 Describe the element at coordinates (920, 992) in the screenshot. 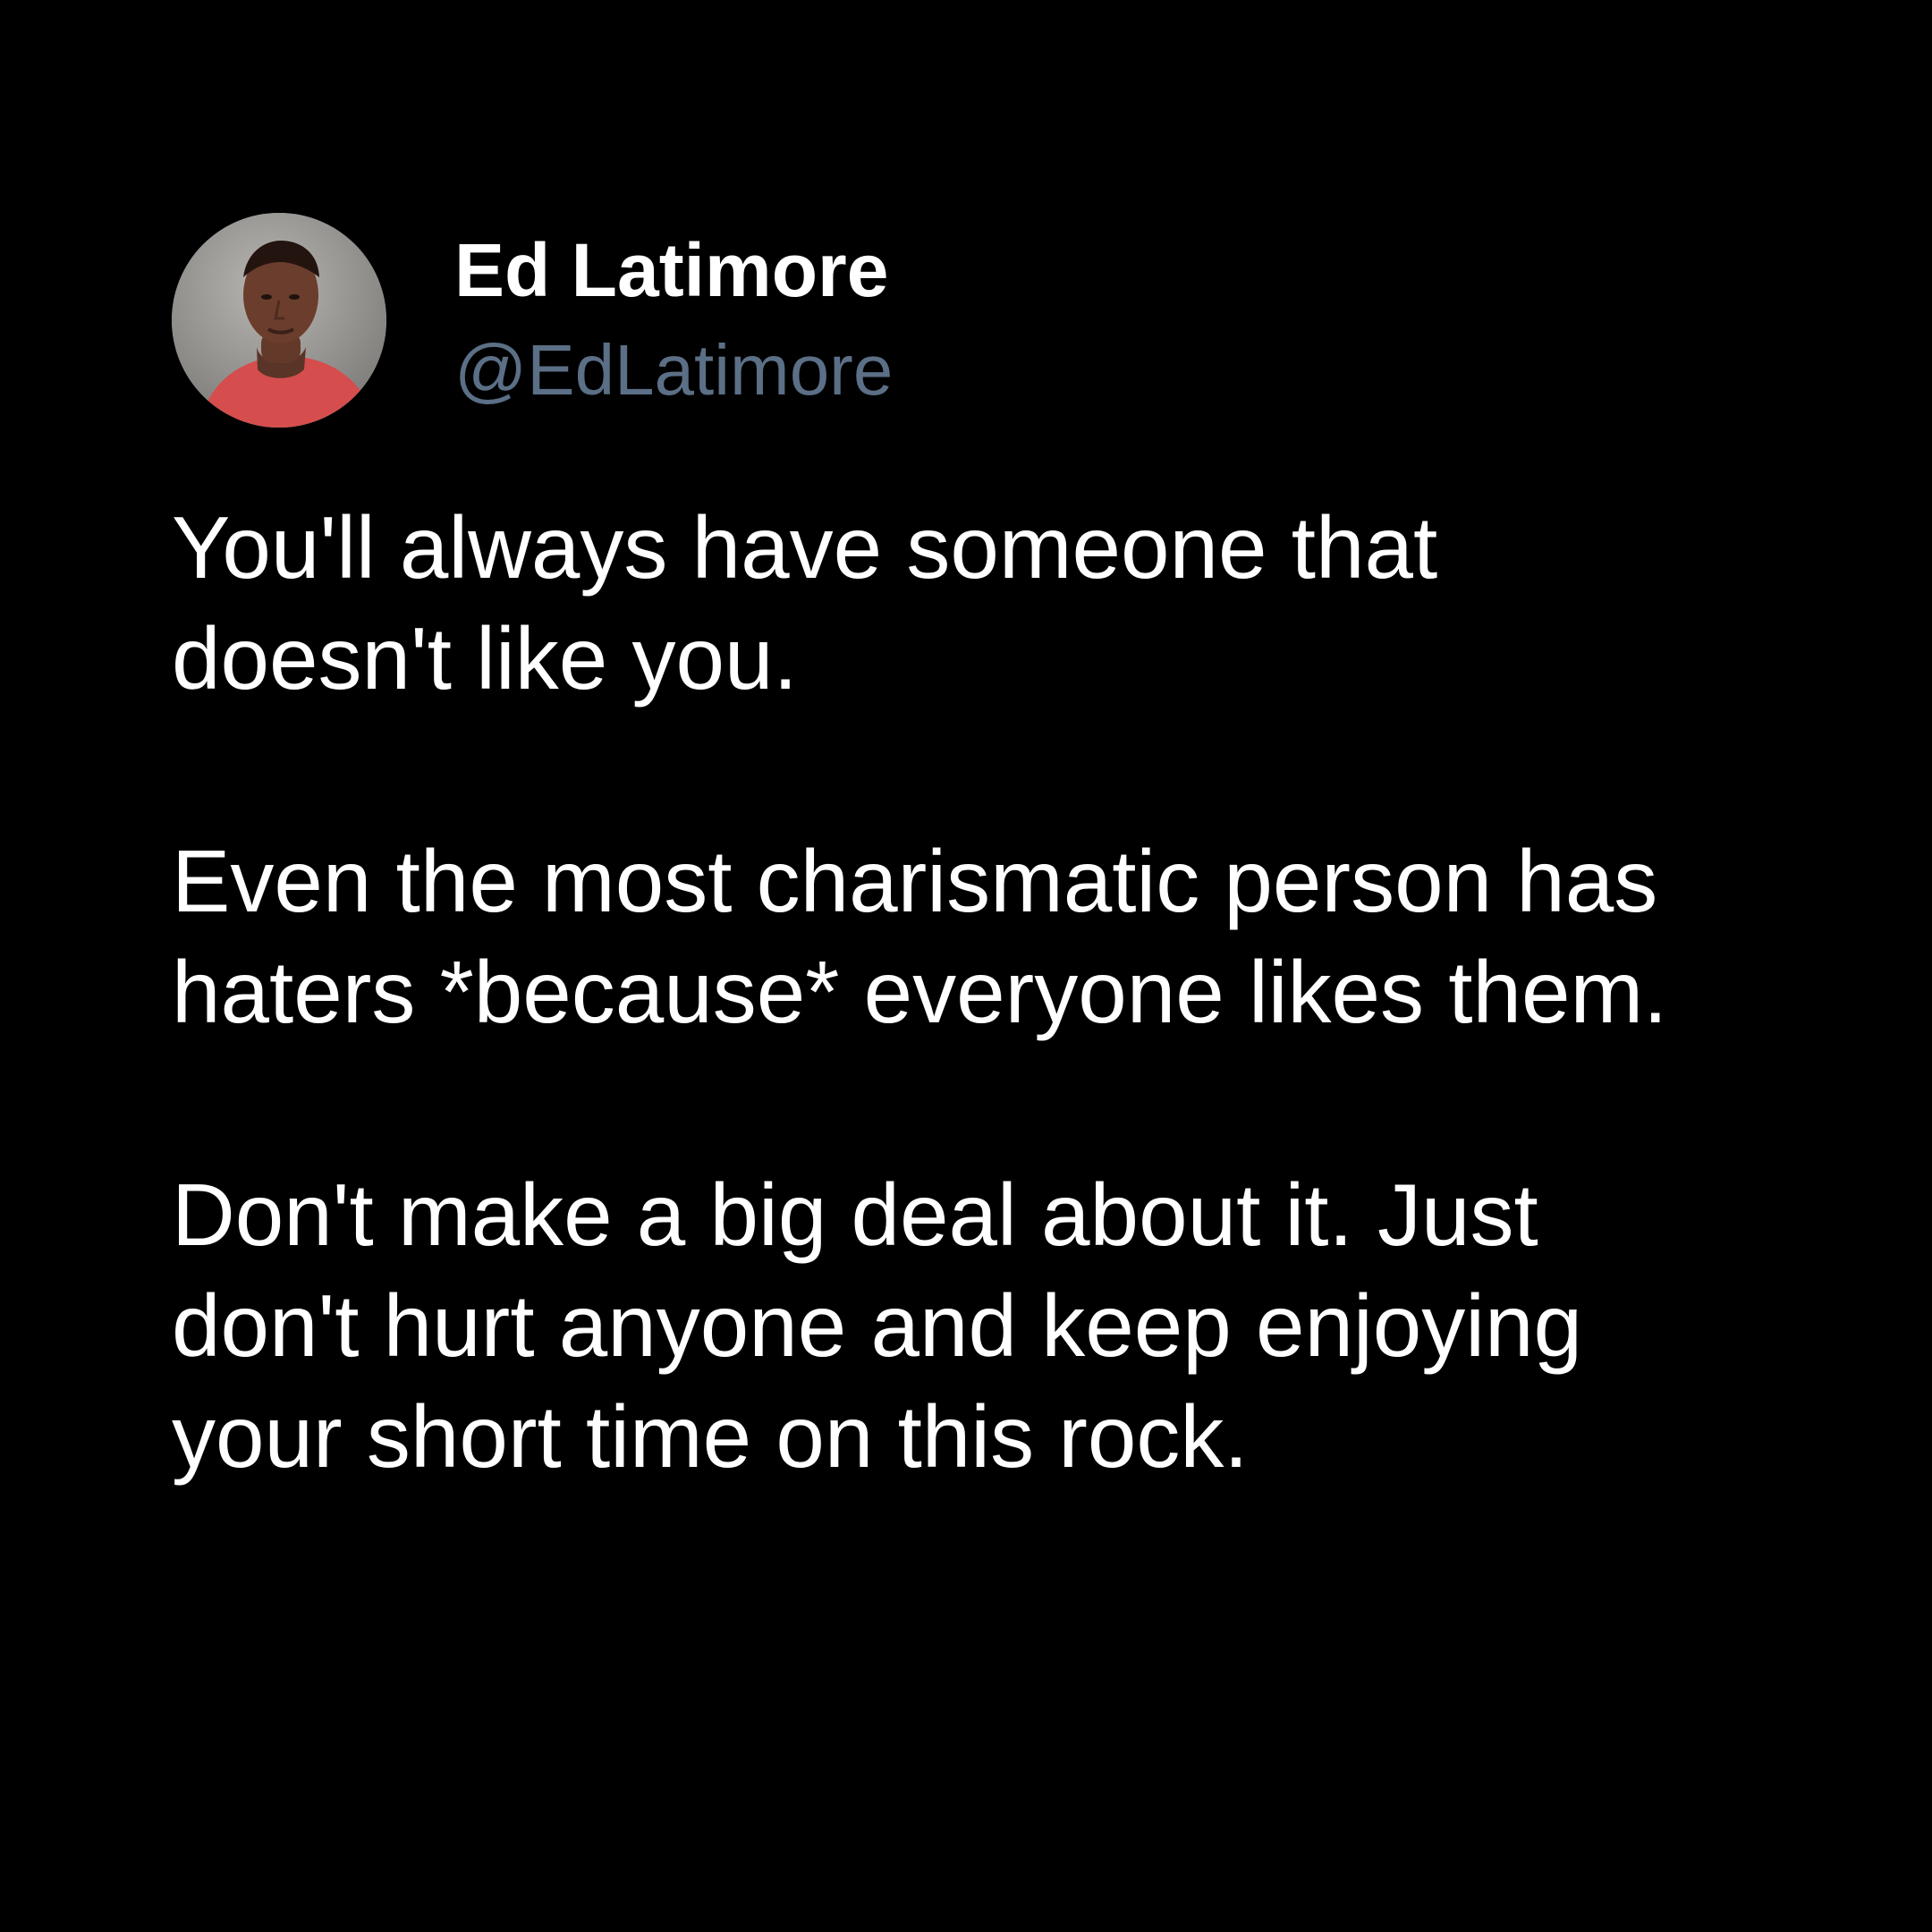

I see `tweet-line: haters *because* everyone likes them.` at that location.